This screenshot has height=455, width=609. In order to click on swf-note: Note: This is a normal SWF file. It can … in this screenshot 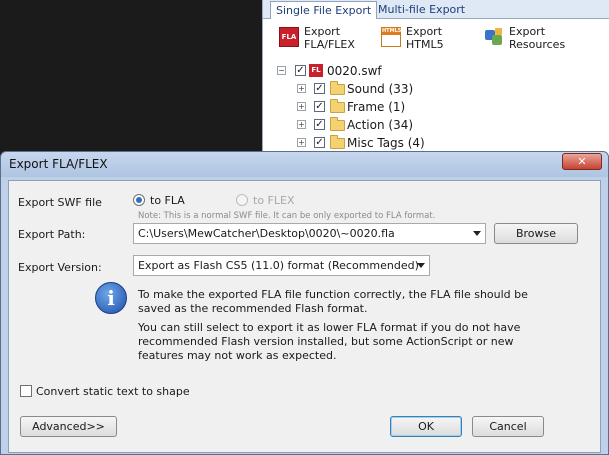, I will do `click(287, 216)`.